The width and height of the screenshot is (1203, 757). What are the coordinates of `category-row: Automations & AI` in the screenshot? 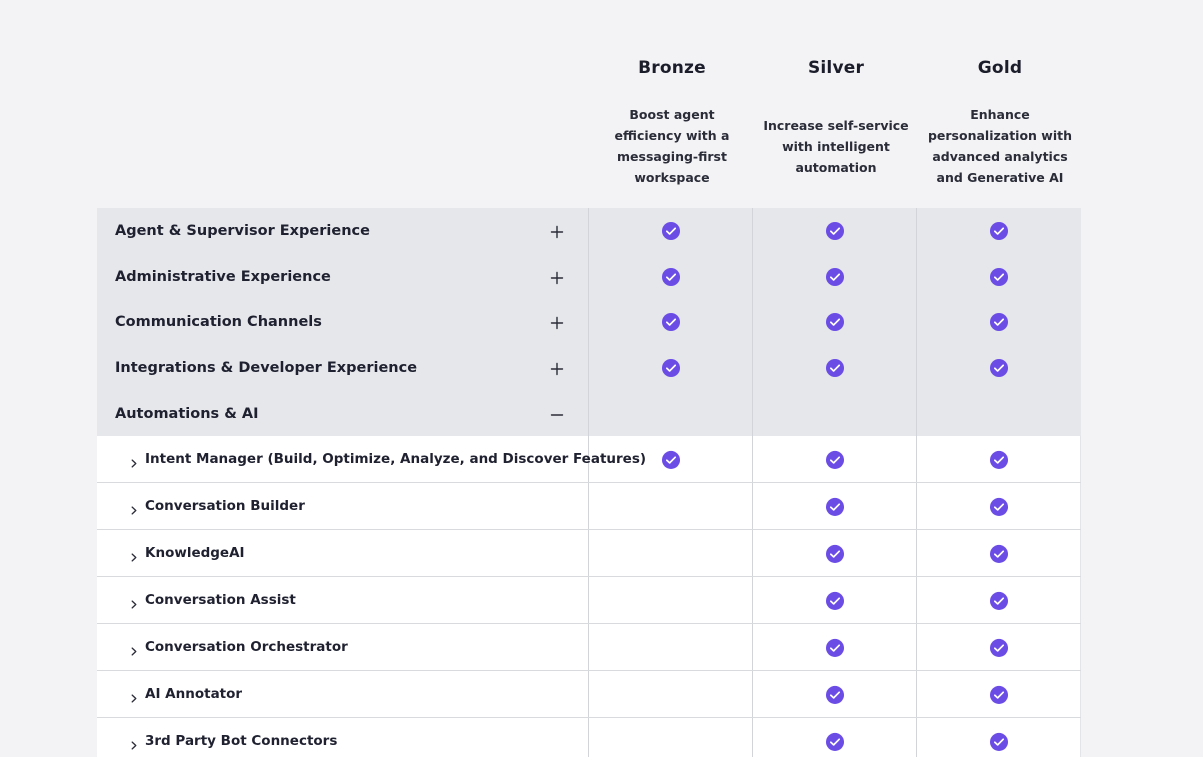 It's located at (589, 413).